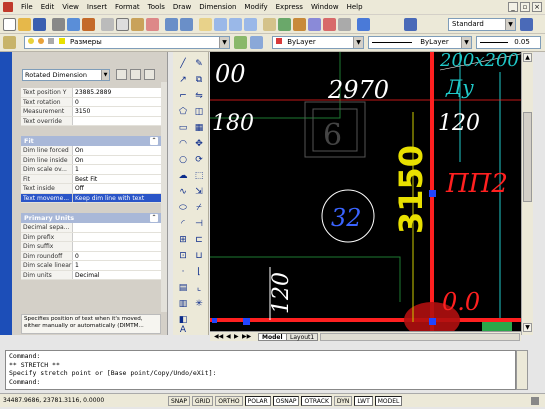 The height and width of the screenshot is (409, 545). What do you see at coordinates (289, 7) in the screenshot?
I see `menu-express: Express` at bounding box center [289, 7].